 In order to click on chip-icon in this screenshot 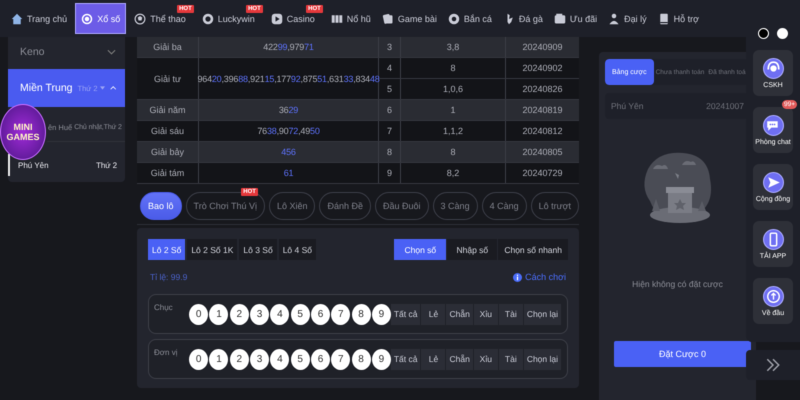, I will do `click(208, 18)`.